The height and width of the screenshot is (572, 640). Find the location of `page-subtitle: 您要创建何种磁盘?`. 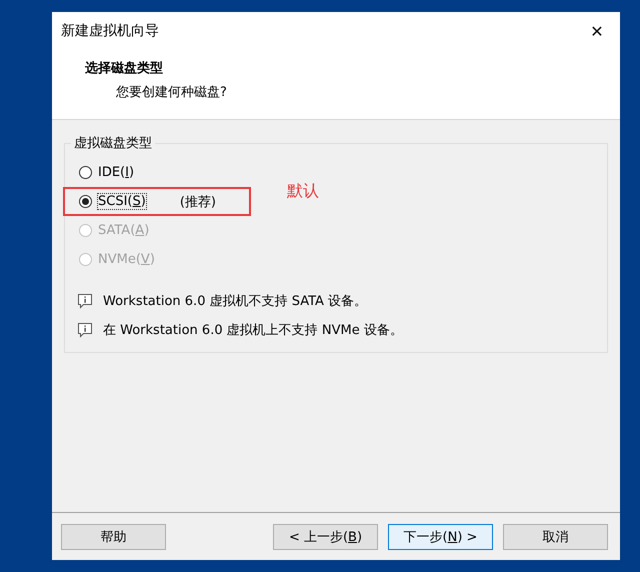

page-subtitle: 您要创建何种磁盘? is located at coordinates (172, 92).